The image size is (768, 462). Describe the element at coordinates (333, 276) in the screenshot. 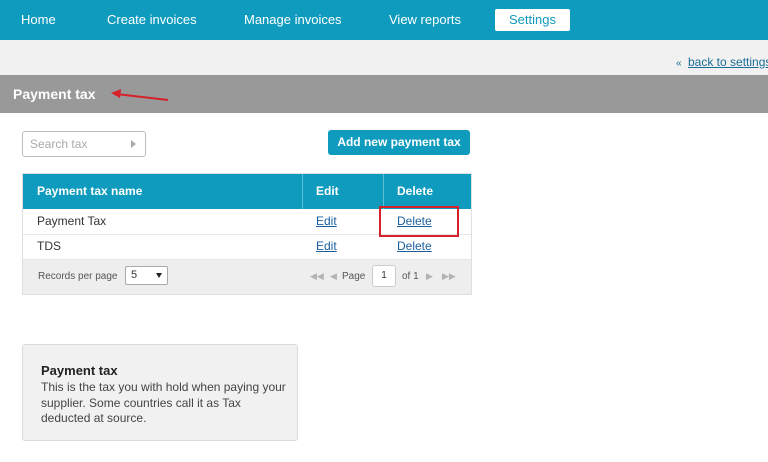

I see `prev-page-icon: ◀` at that location.